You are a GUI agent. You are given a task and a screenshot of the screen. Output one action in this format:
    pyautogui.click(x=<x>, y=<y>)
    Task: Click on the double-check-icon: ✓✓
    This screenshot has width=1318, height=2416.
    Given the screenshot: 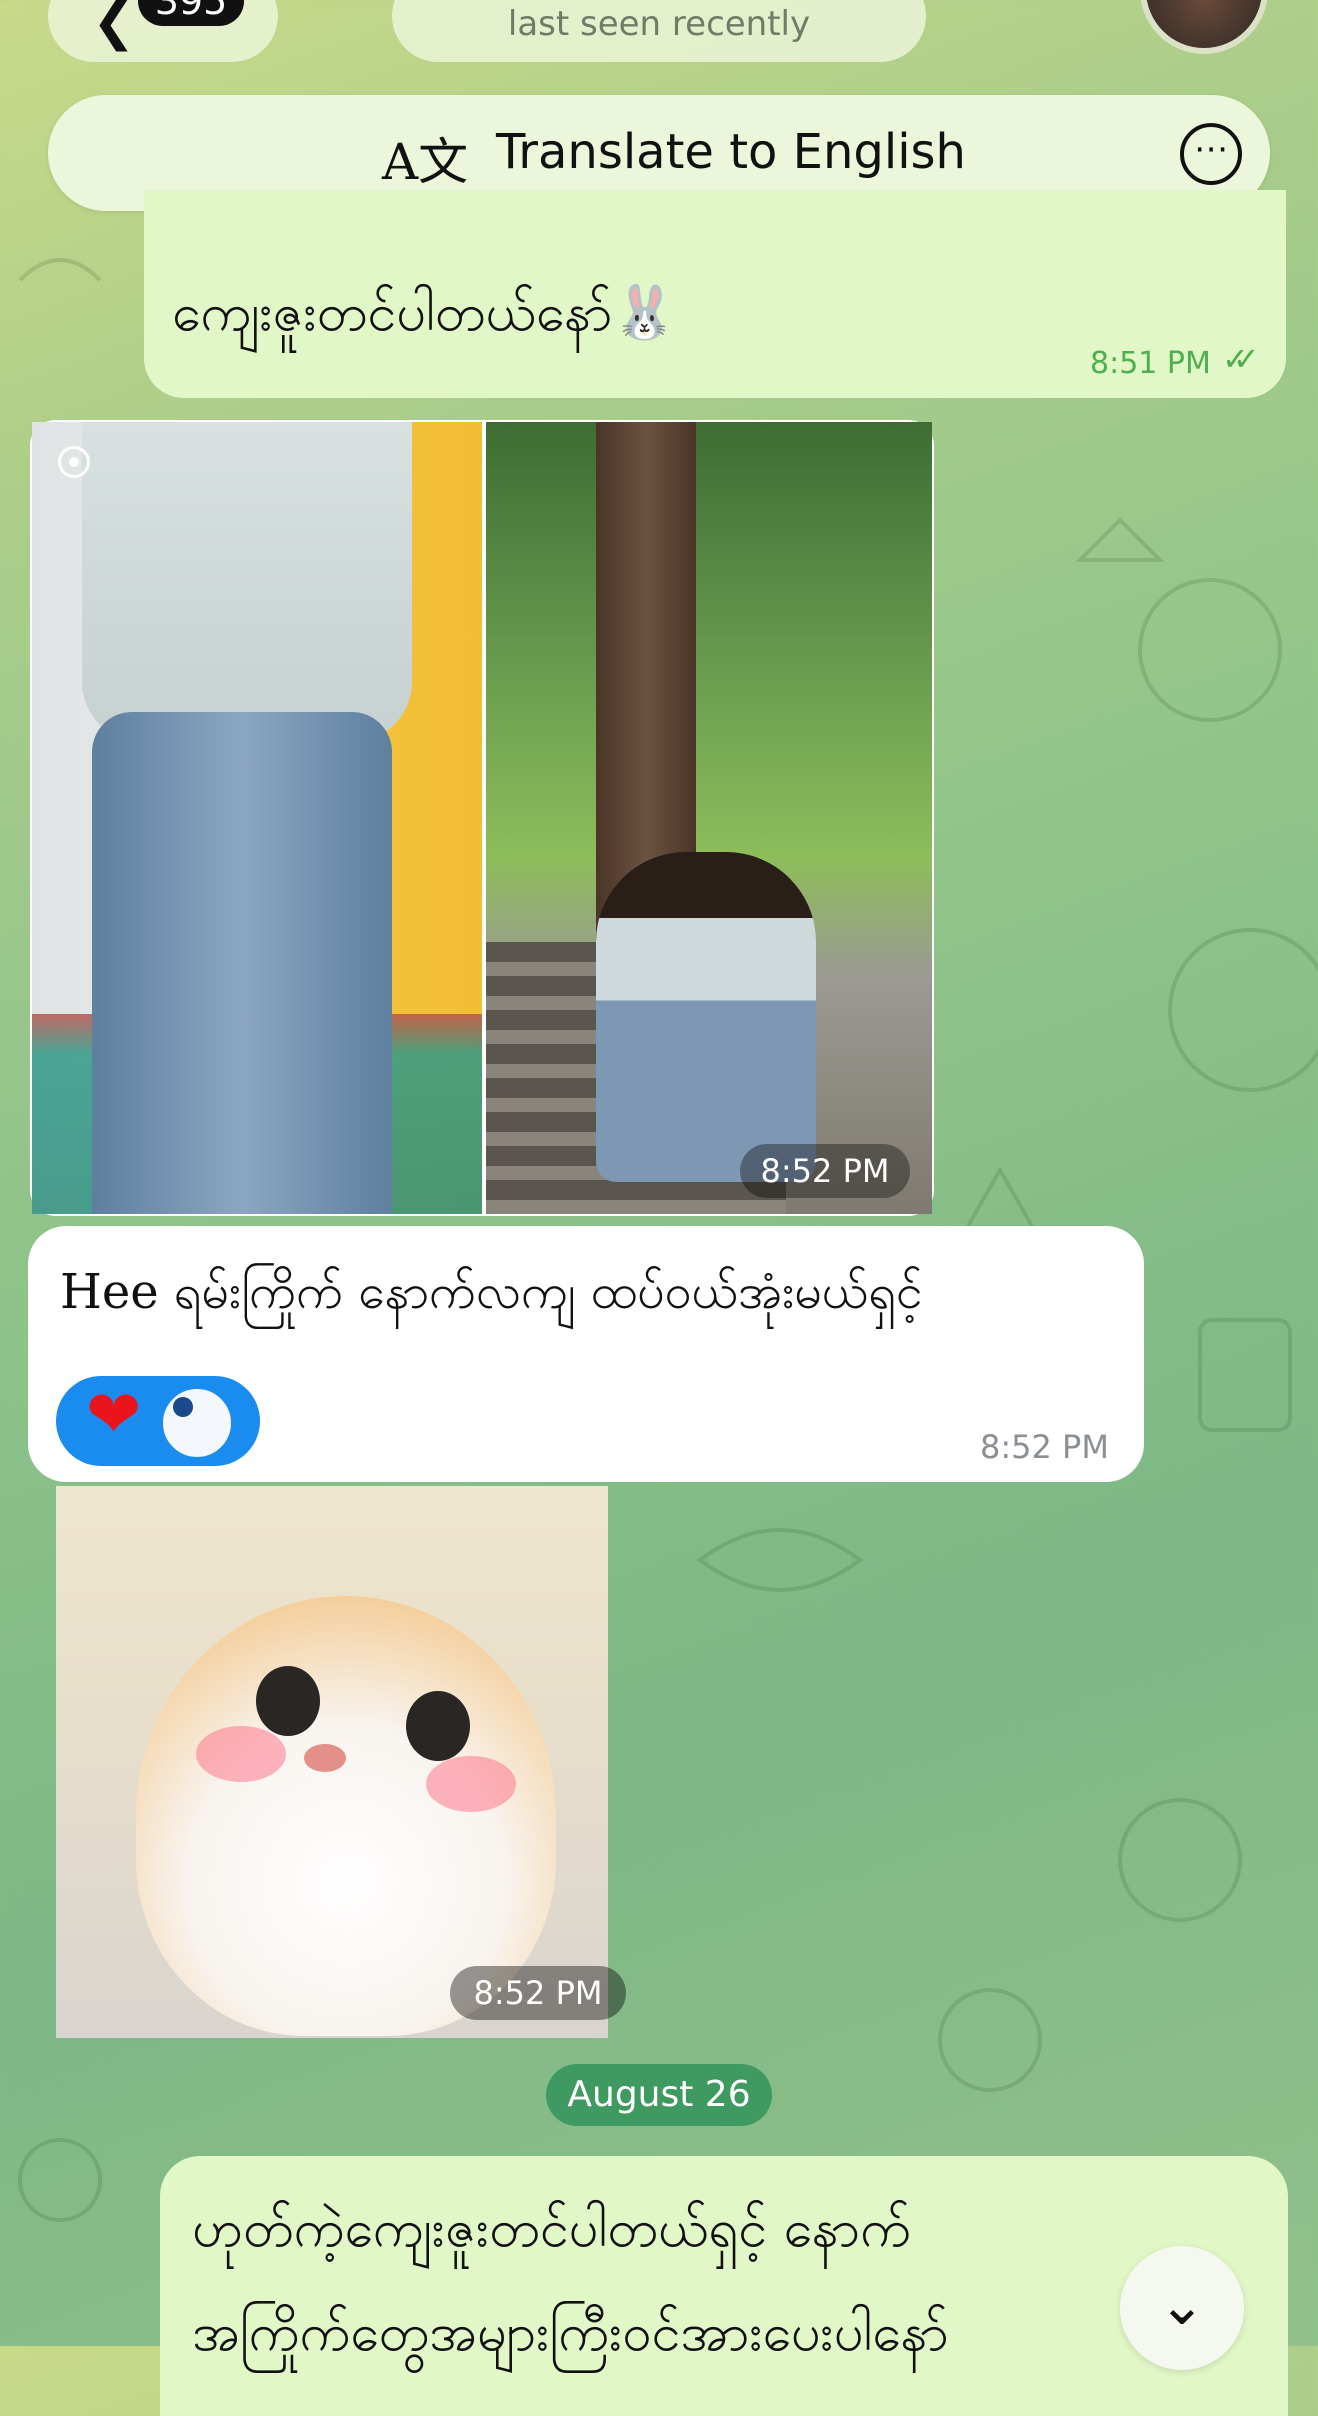 What is the action you would take?
    pyautogui.click(x=1240, y=359)
    